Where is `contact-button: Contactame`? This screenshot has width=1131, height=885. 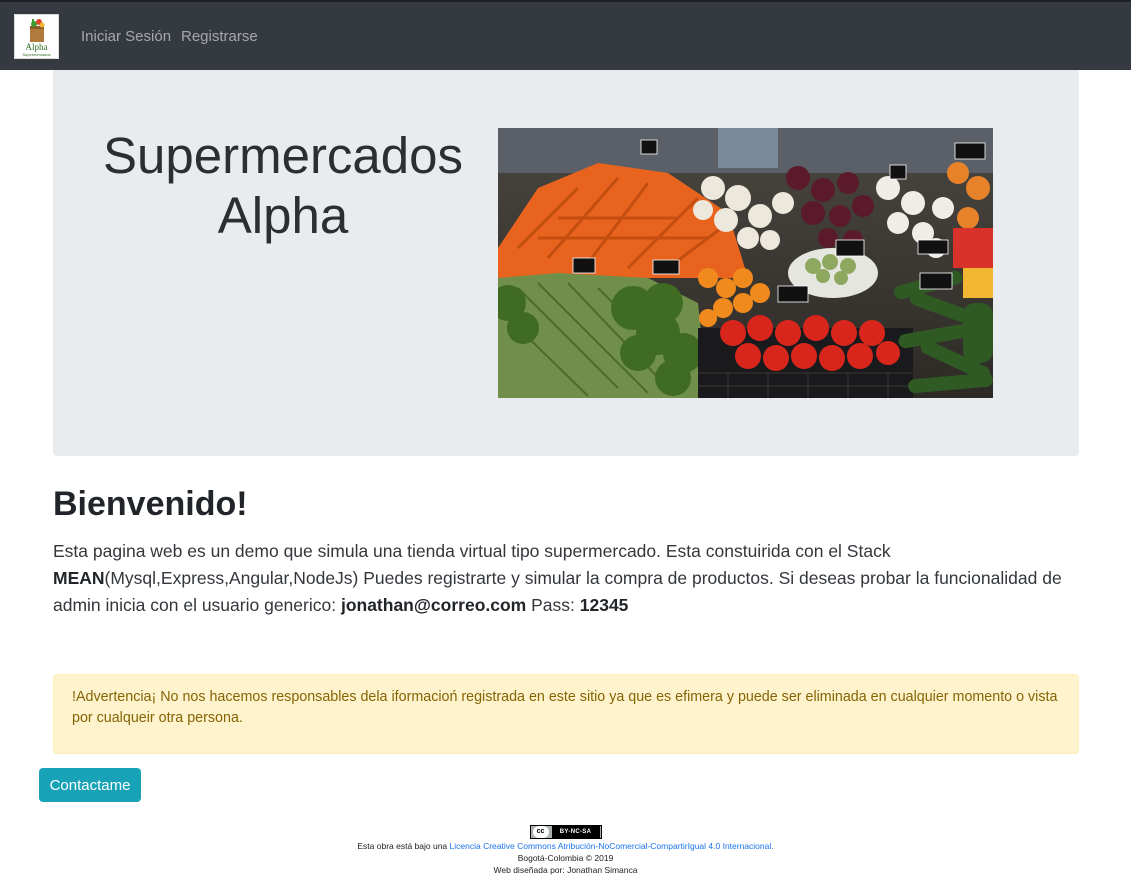 contact-button: Contactame is located at coordinates (90, 785).